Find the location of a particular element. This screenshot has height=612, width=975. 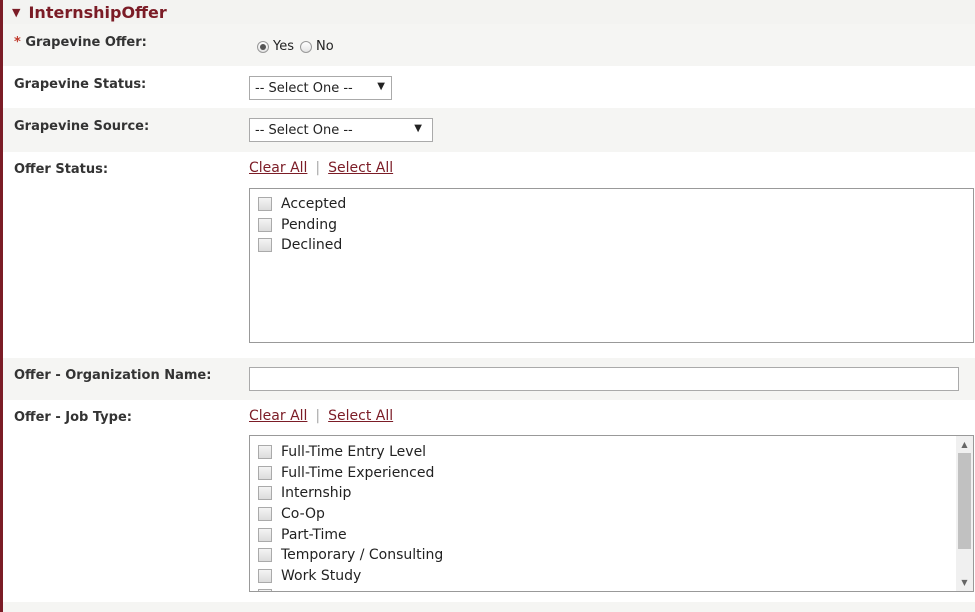

grapevine-status-select: -- Select One -- ▼ is located at coordinates (320, 88).